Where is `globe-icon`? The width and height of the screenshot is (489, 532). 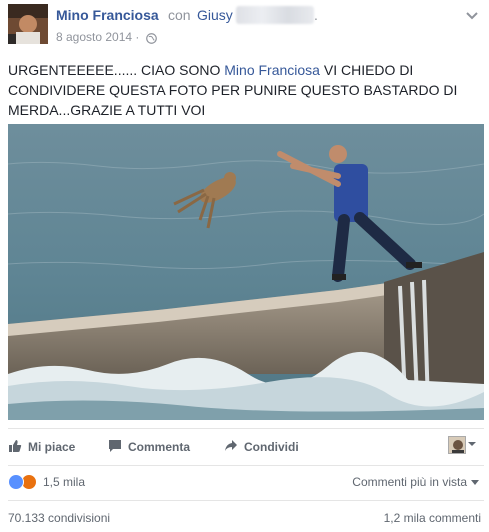 globe-icon is located at coordinates (151, 40).